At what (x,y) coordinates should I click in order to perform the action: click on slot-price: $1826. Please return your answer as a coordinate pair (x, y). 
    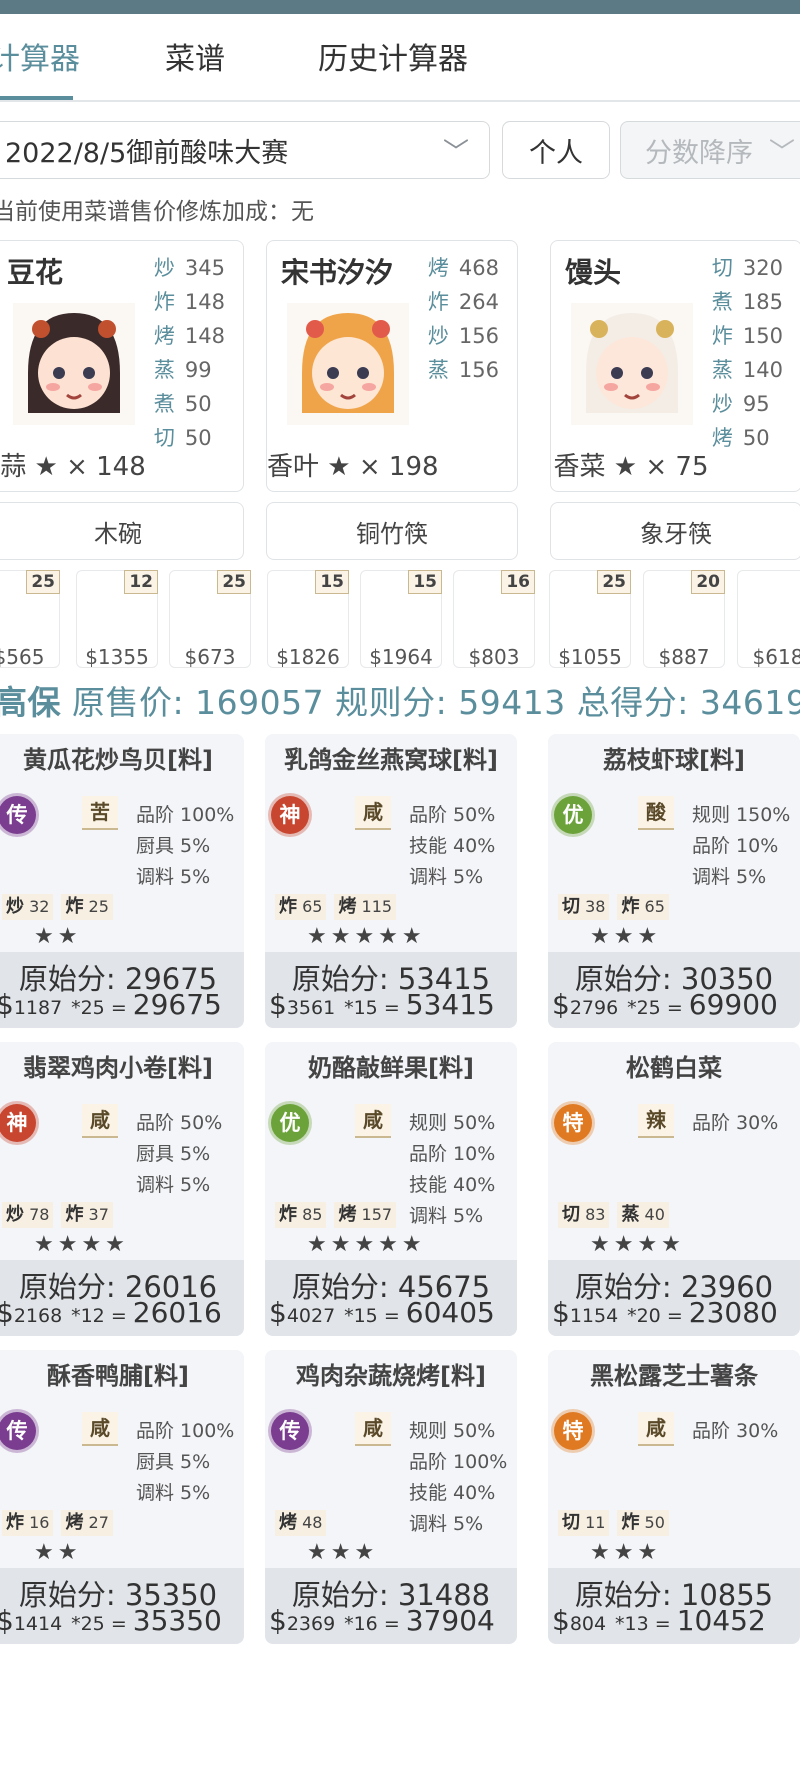
    Looking at the image, I should click on (308, 657).